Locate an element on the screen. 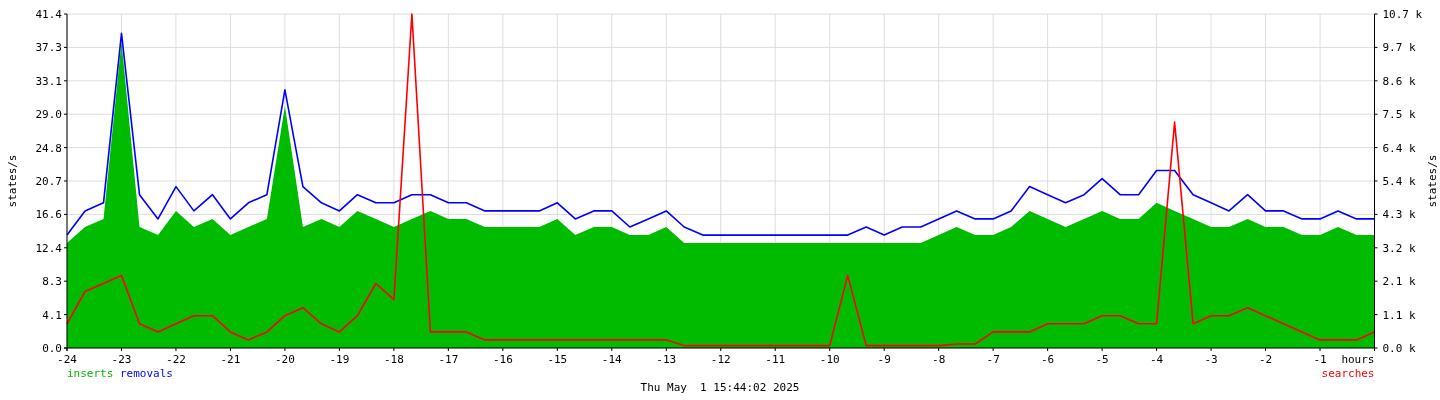 The height and width of the screenshot is (400, 1440). x-tick-label: -15 is located at coordinates (557, 359).